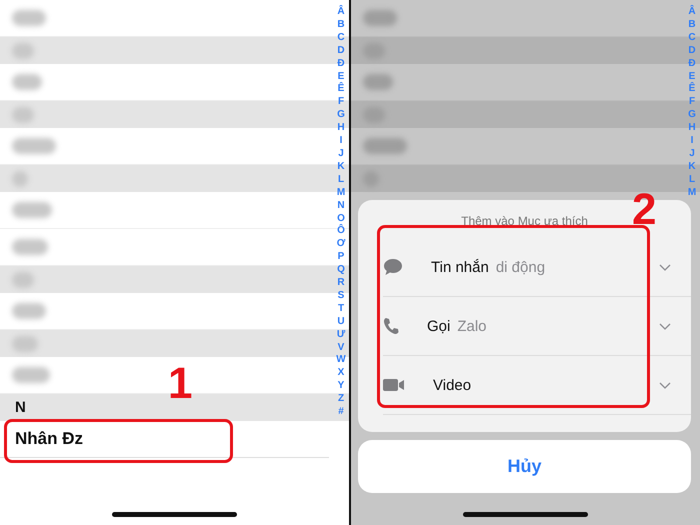 The width and height of the screenshot is (700, 525). What do you see at coordinates (341, 219) in the screenshot?
I see `index-letter: O` at bounding box center [341, 219].